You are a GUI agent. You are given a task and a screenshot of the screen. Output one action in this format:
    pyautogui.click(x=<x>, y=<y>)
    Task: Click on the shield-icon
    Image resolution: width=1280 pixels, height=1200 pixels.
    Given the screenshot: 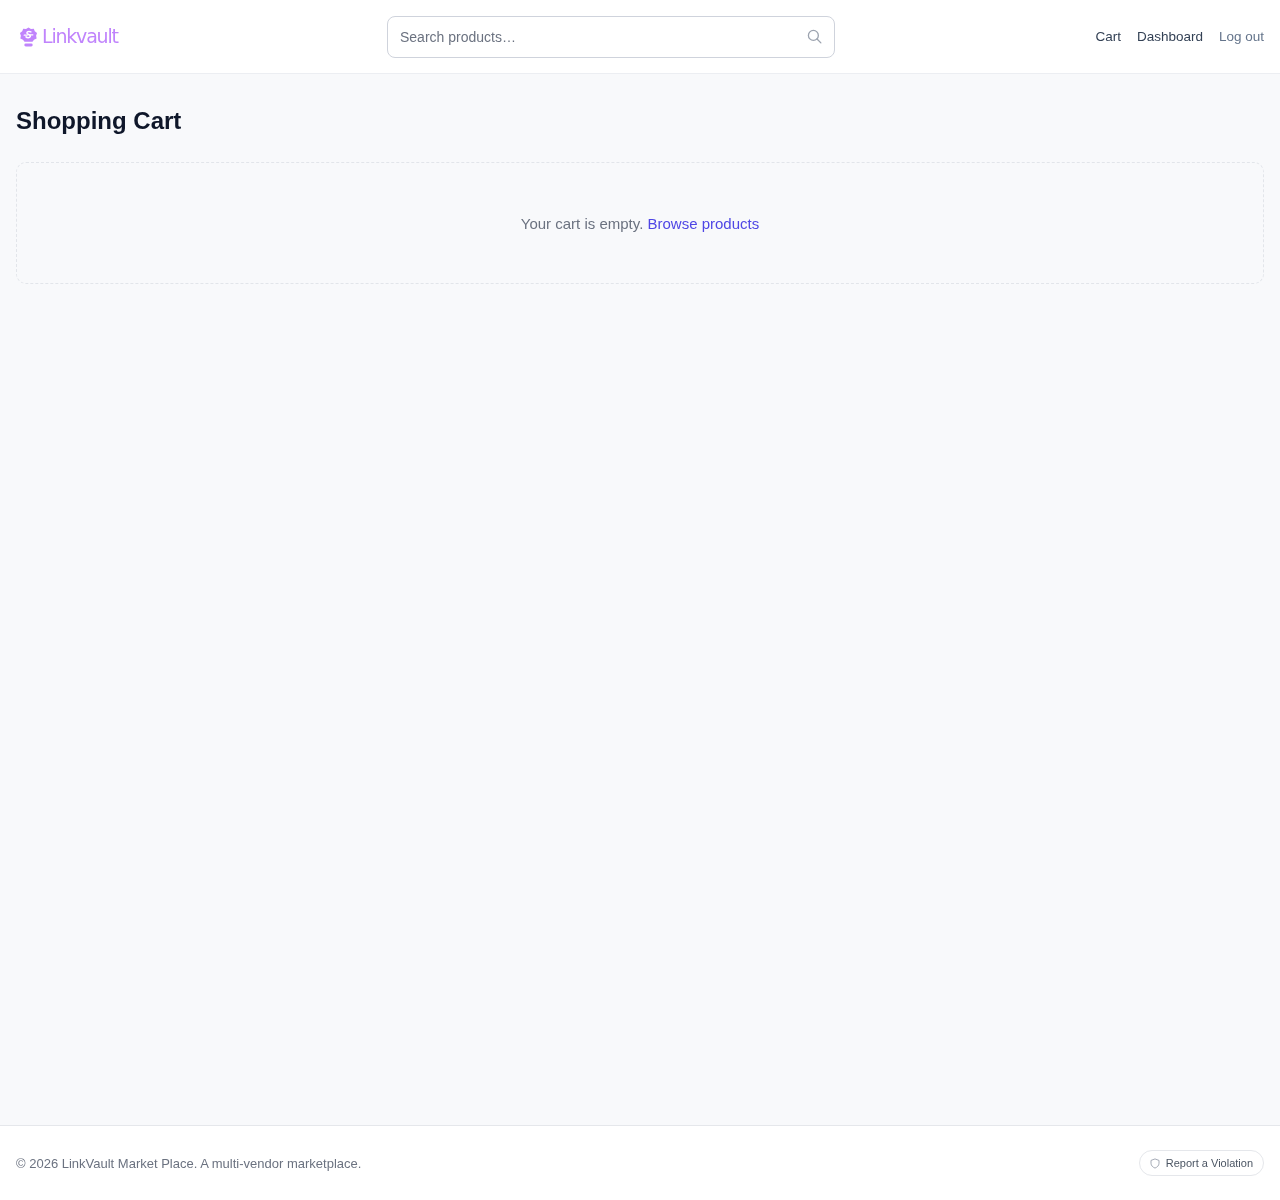 What is the action you would take?
    pyautogui.click(x=1154, y=1163)
    